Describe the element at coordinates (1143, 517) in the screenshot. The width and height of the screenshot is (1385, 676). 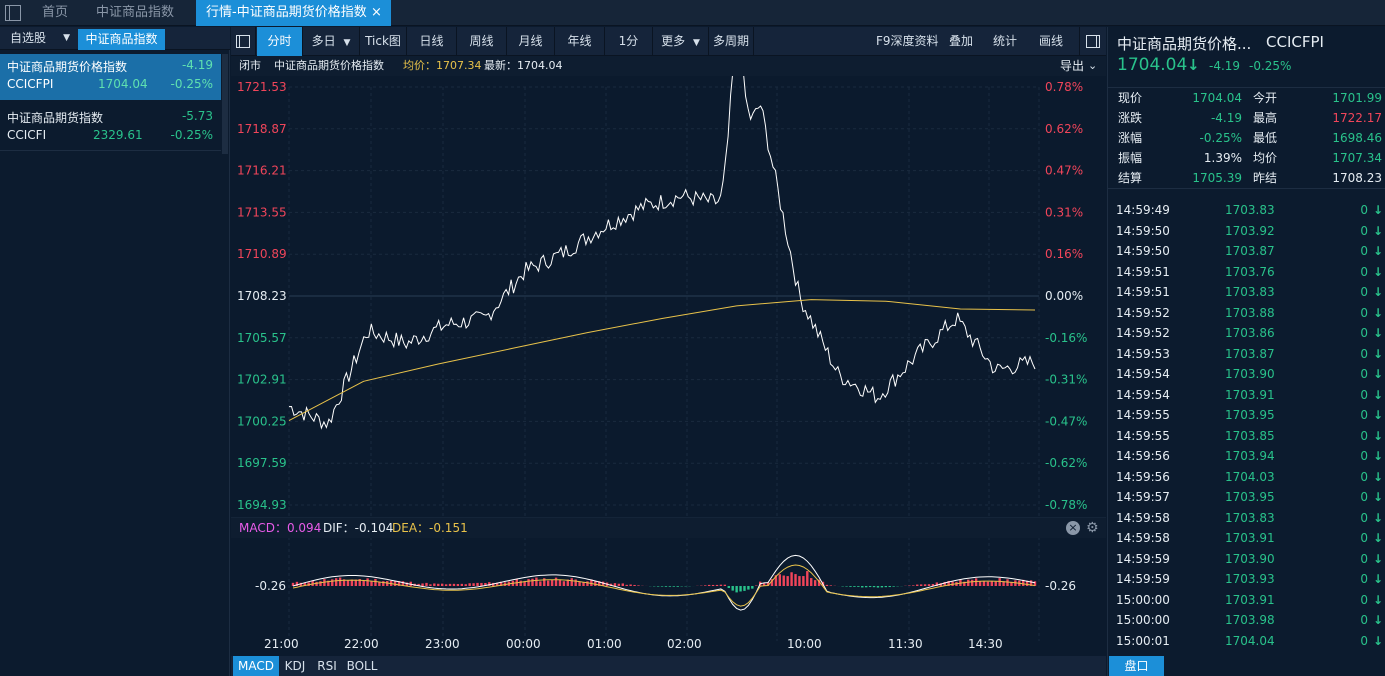
I see `tick-time: 14:59:58` at that location.